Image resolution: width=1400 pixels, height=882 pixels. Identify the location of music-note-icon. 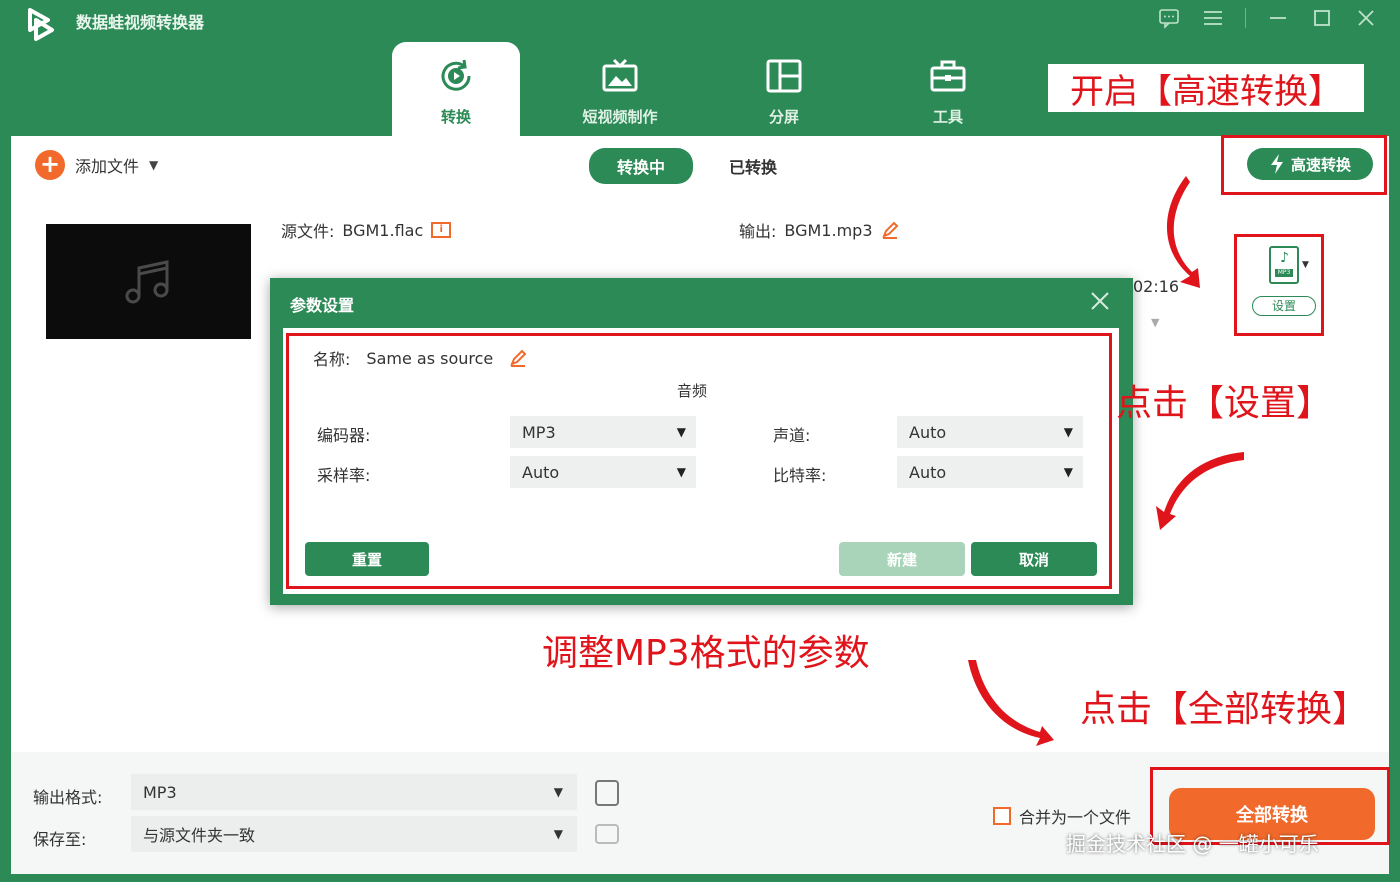
(146, 281).